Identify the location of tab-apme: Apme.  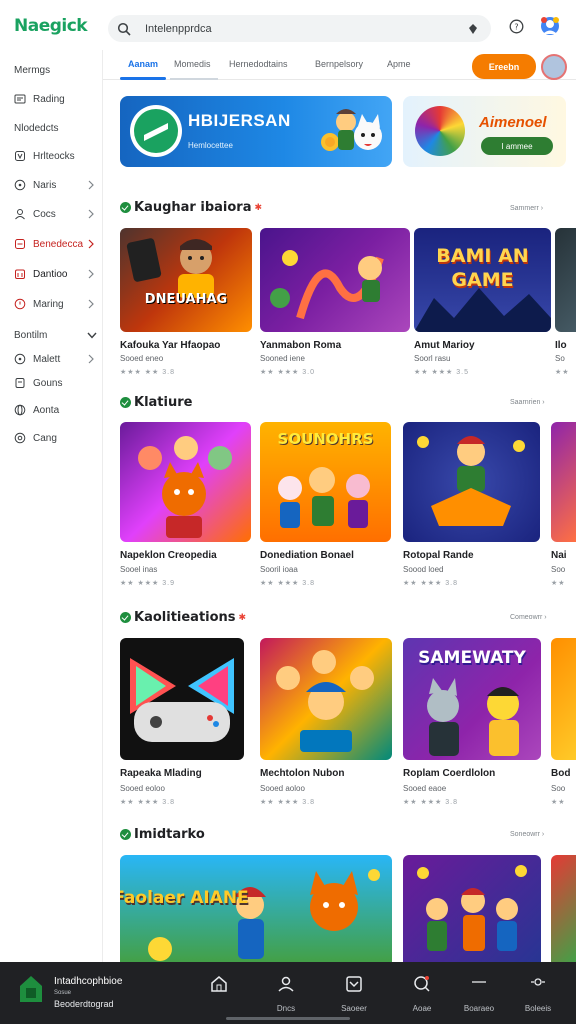
(399, 64).